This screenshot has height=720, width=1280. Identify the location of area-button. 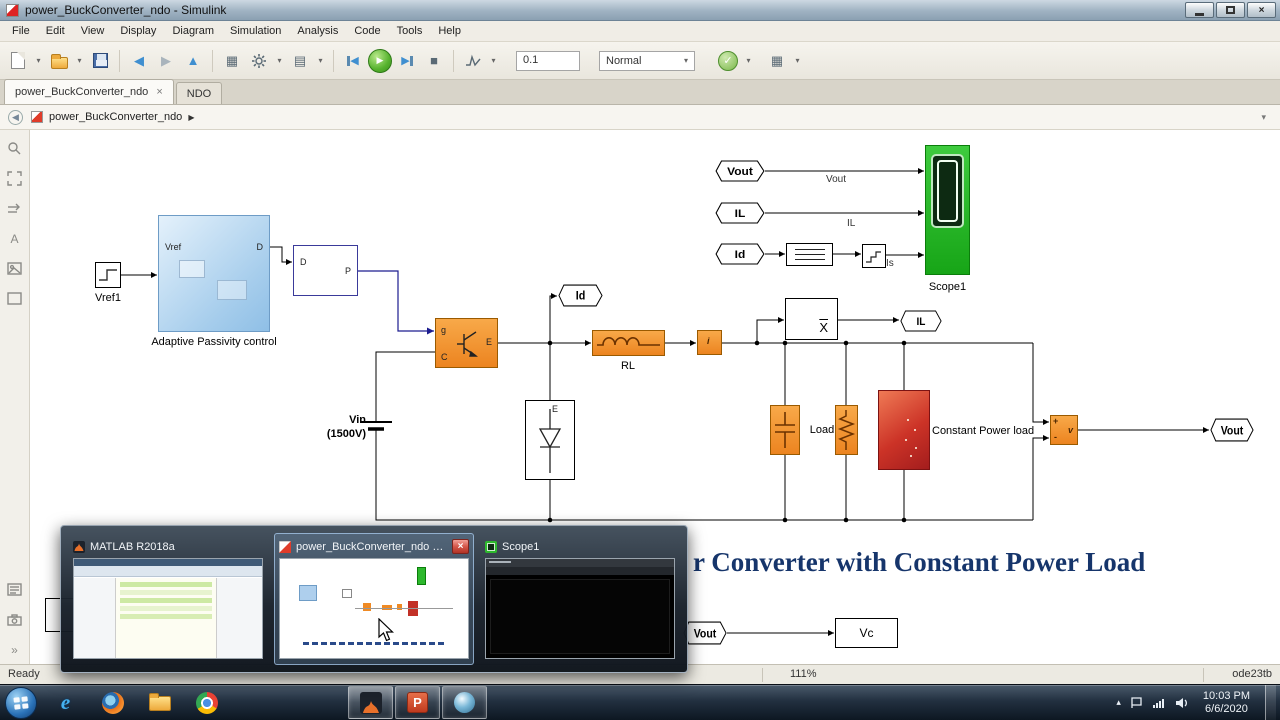
(14, 298).